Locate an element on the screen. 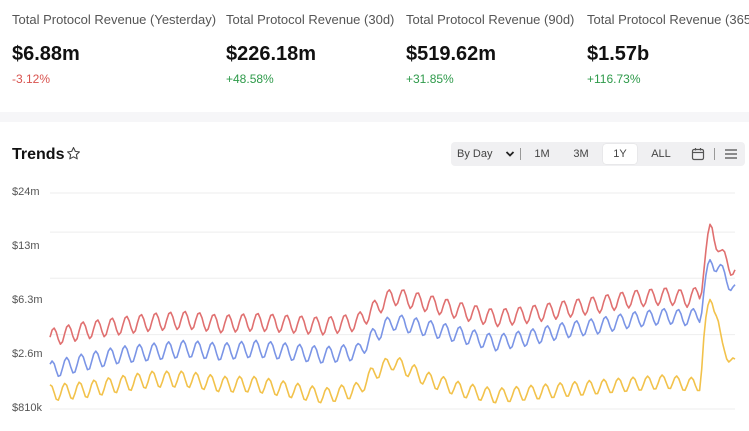 This screenshot has height=431, width=749. stat-label: Total Protocol Revenue (365d) is located at coordinates (668, 19).